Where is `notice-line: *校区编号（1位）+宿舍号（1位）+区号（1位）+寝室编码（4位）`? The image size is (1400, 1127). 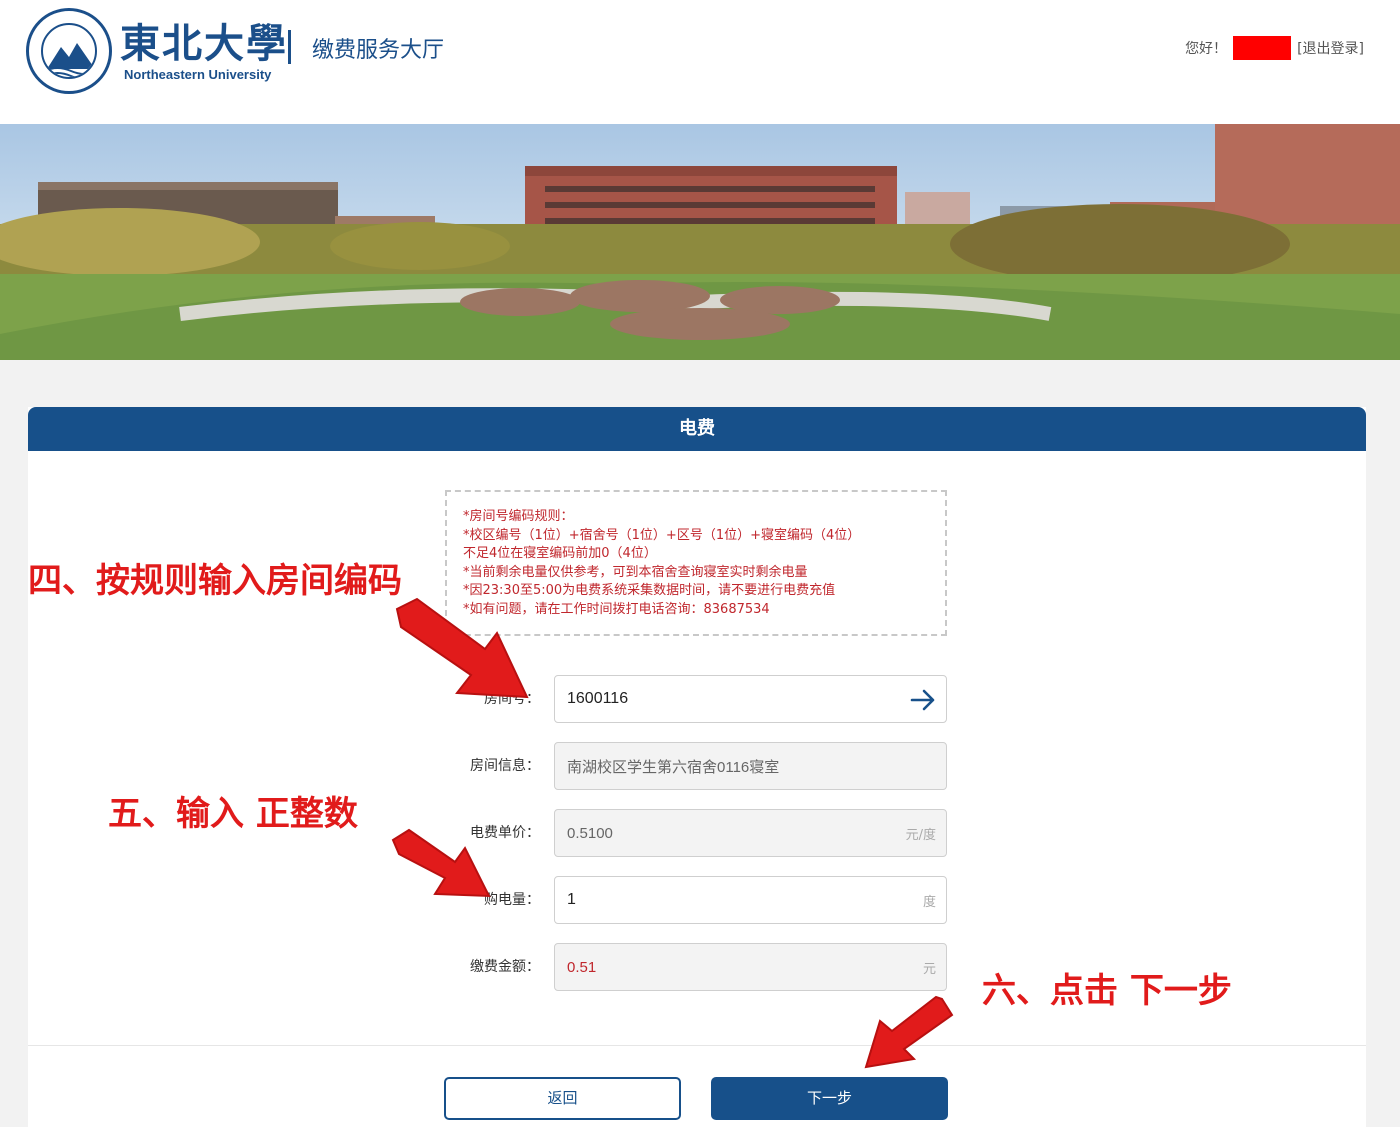
notice-line: *校区编号（1位）+宿舍号（1位）+区号（1位）+寝室编码（4位） is located at coordinates (662, 535).